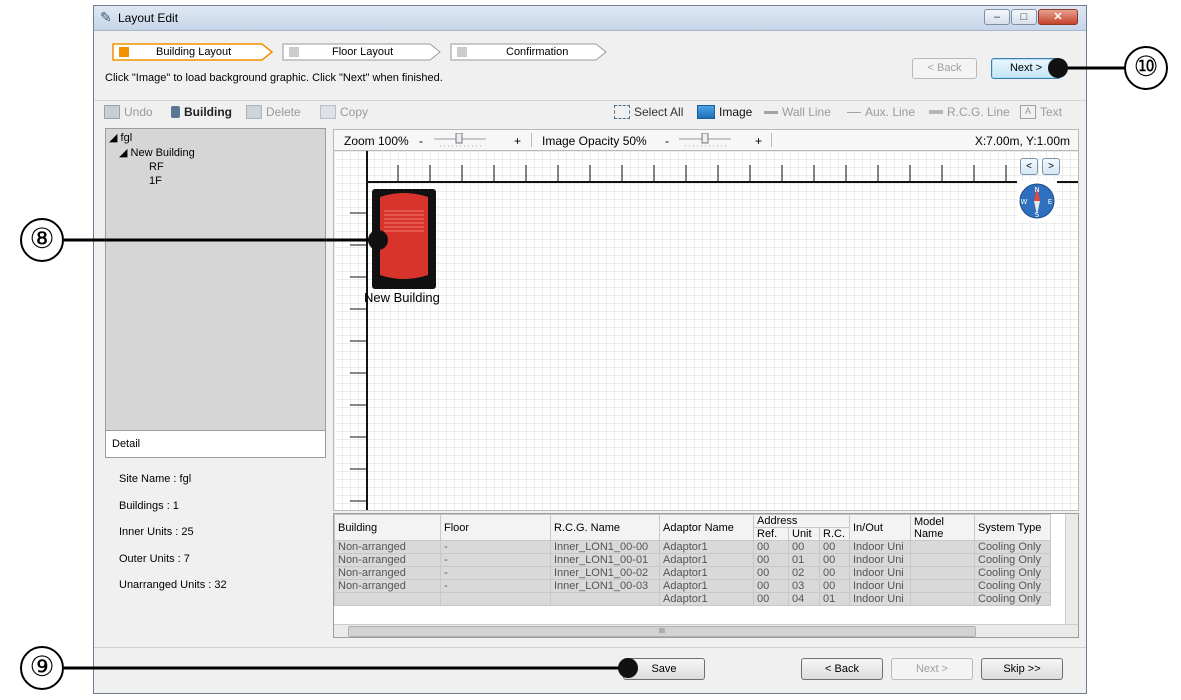 This screenshot has height=700, width=1181. What do you see at coordinates (881, 112) in the screenshot?
I see `aux-line-button: Aux. Line` at bounding box center [881, 112].